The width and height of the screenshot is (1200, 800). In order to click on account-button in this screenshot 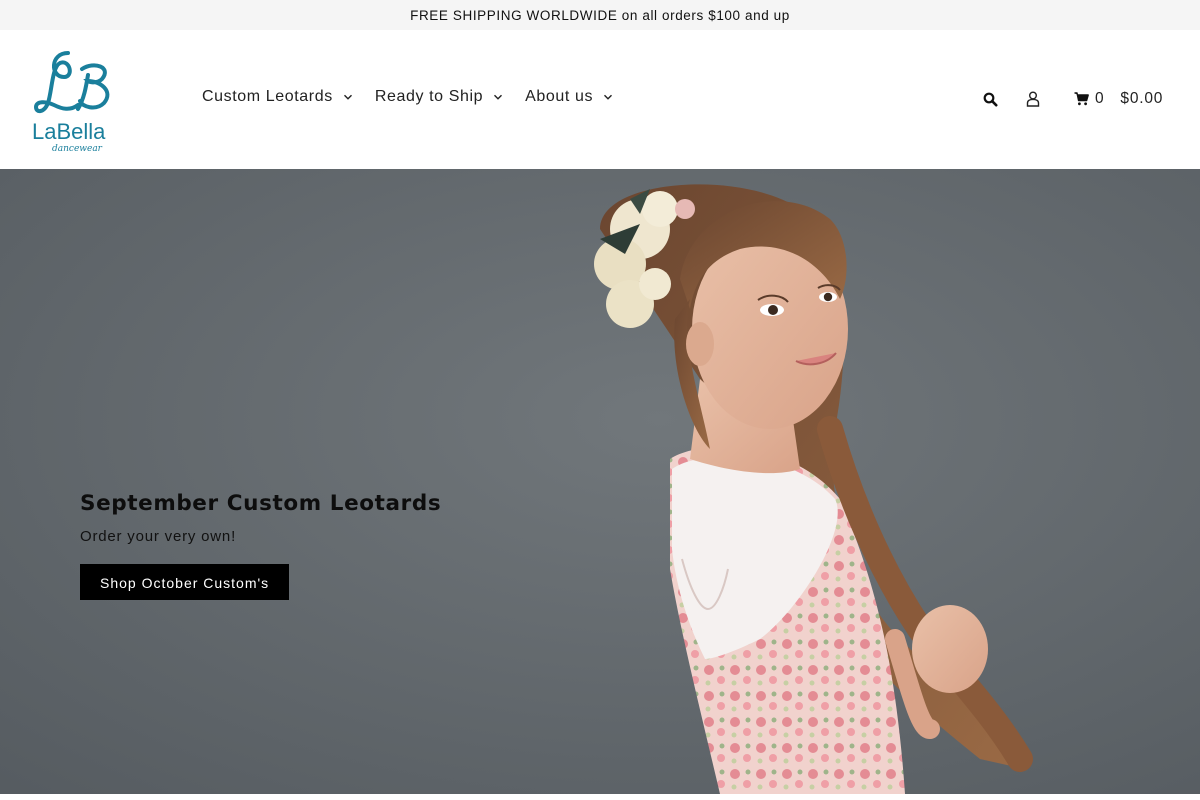, I will do `click(1033, 99)`.